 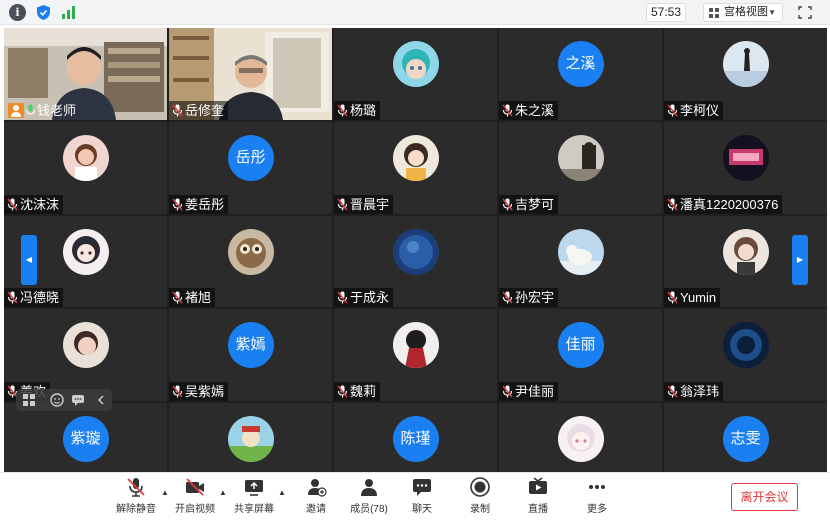 I want to click on mic-on-icon, so click(x=30, y=109).